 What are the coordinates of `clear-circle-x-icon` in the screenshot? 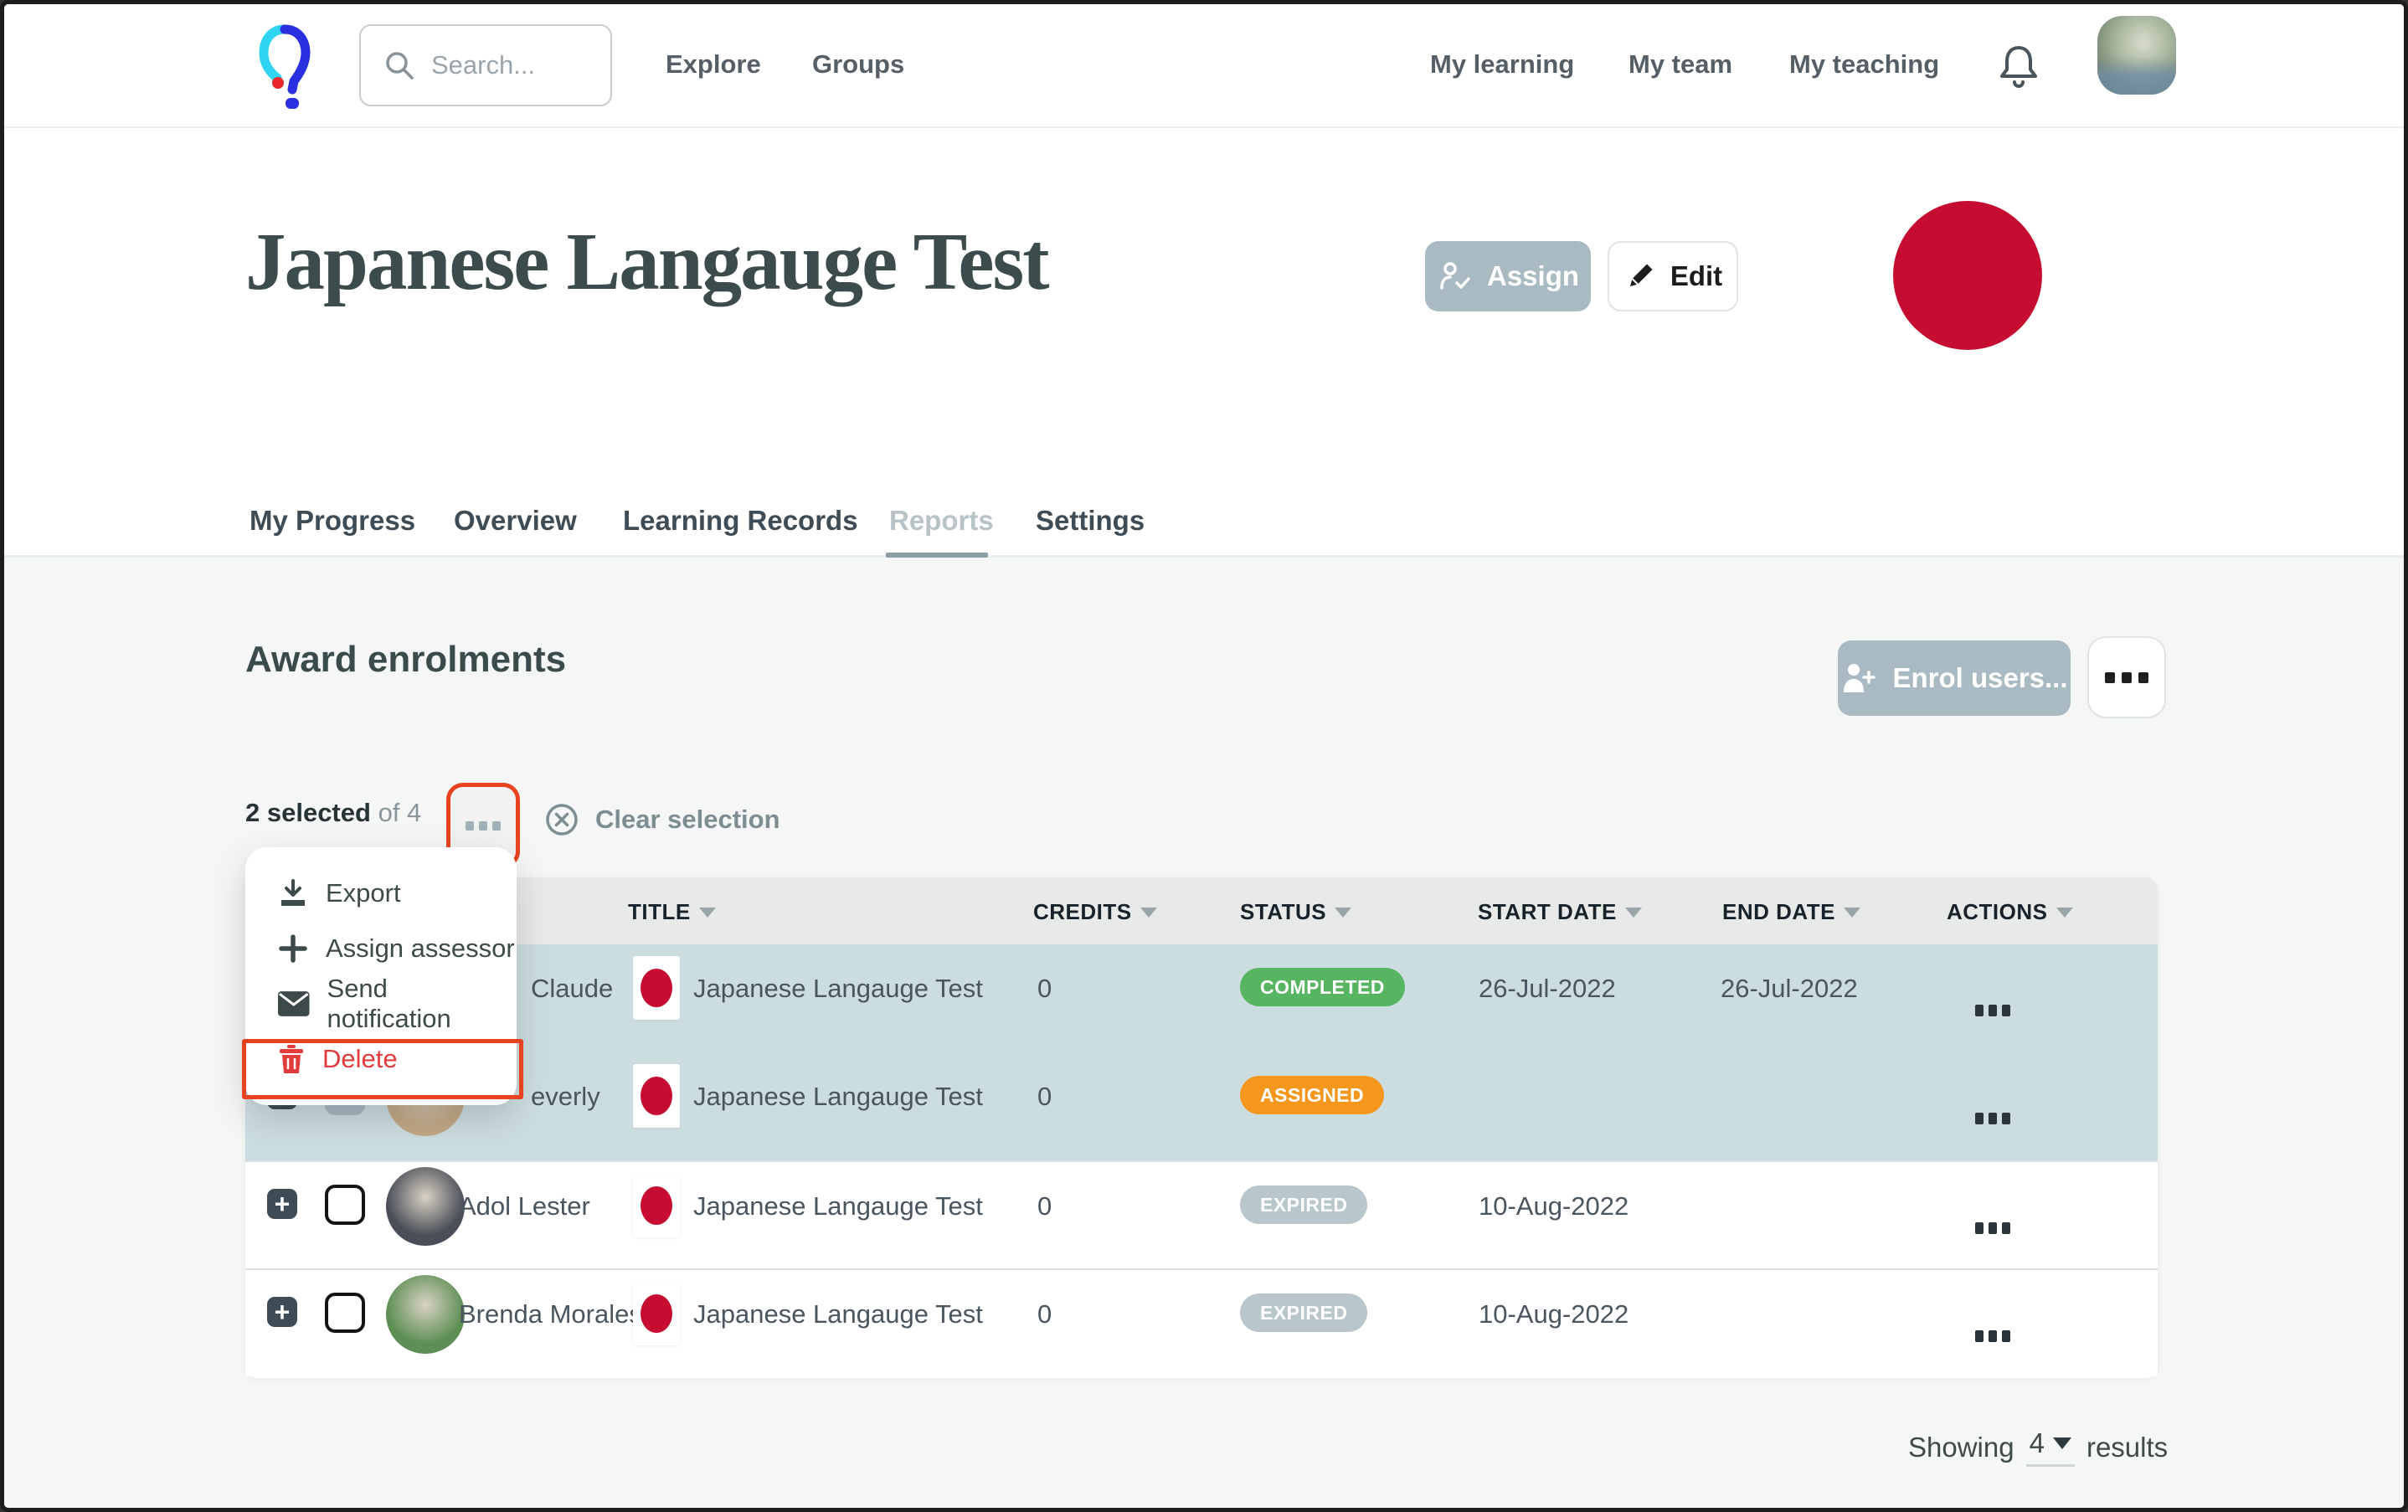 It's located at (562, 820).